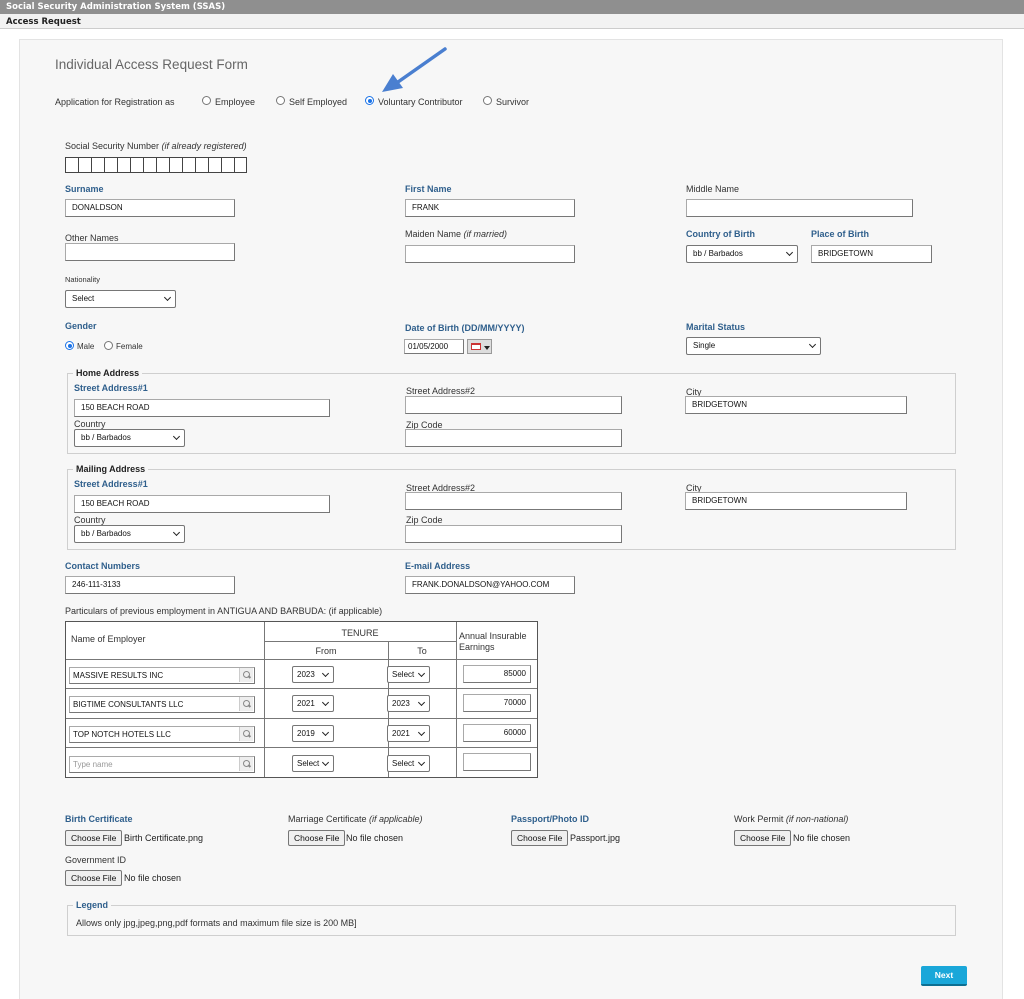 This screenshot has width=1024, height=999. What do you see at coordinates (129, 346) in the screenshot?
I see `radio-female-label: Female` at bounding box center [129, 346].